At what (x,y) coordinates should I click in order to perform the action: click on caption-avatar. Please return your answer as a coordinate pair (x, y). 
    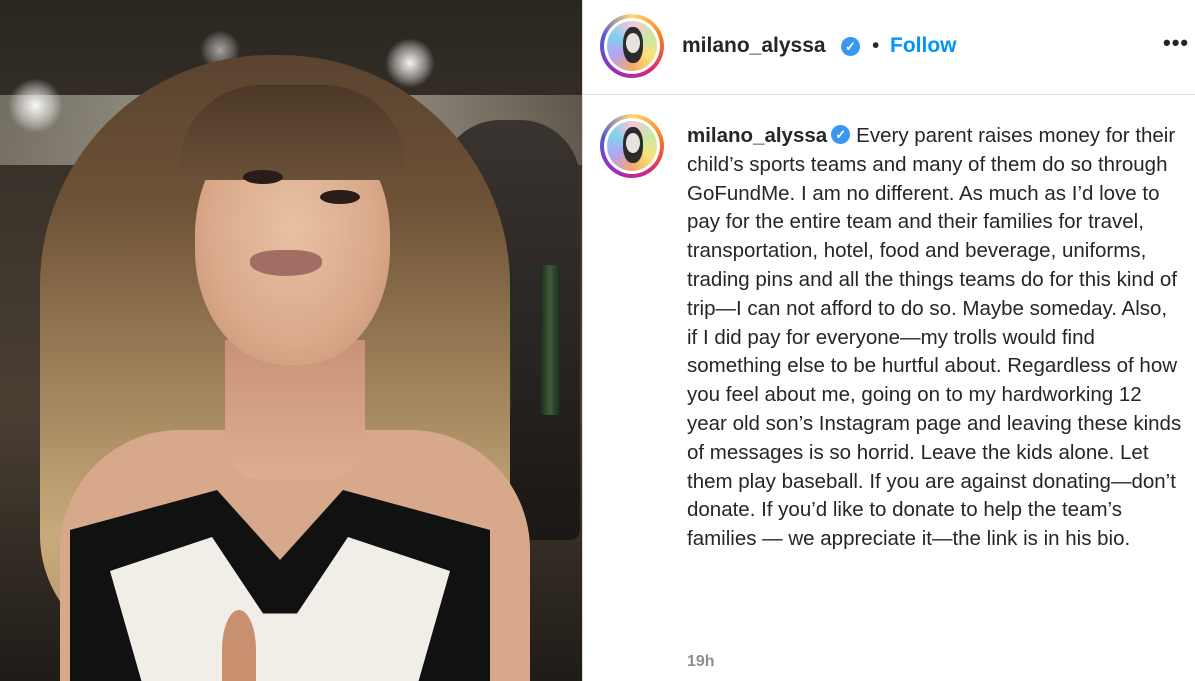
    Looking at the image, I should click on (632, 146).